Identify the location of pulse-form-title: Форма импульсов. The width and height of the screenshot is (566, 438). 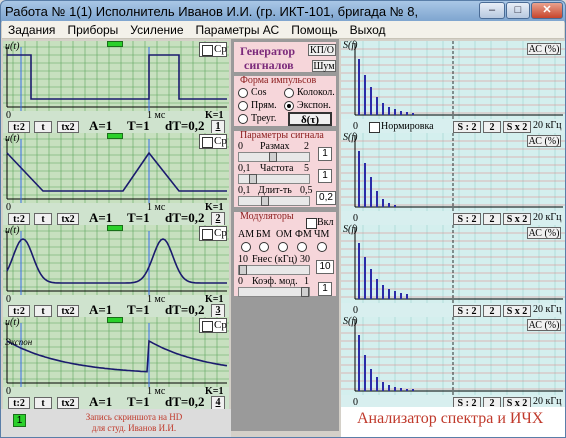
(278, 80).